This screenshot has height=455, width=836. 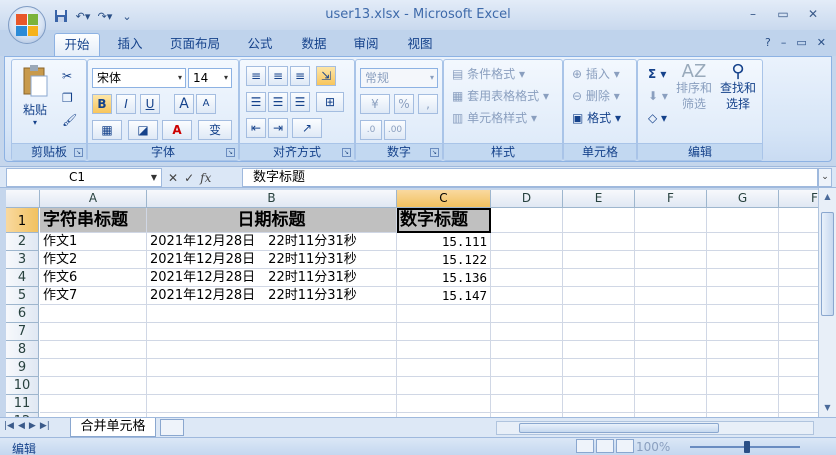 What do you see at coordinates (22, 260) in the screenshot?
I see `row-header-3: 3` at bounding box center [22, 260].